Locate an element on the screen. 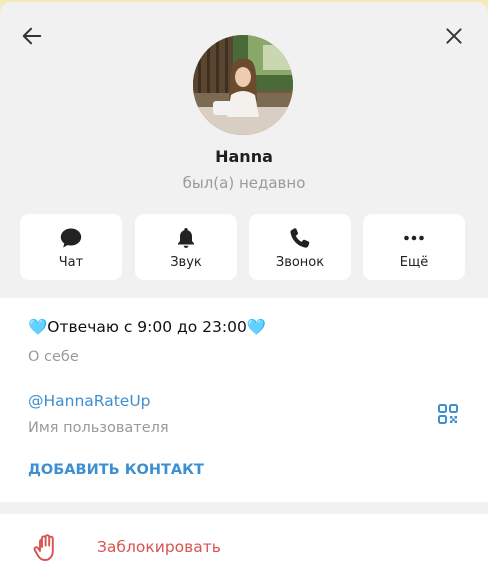  profile-name: Hanna is located at coordinates (244, 156).